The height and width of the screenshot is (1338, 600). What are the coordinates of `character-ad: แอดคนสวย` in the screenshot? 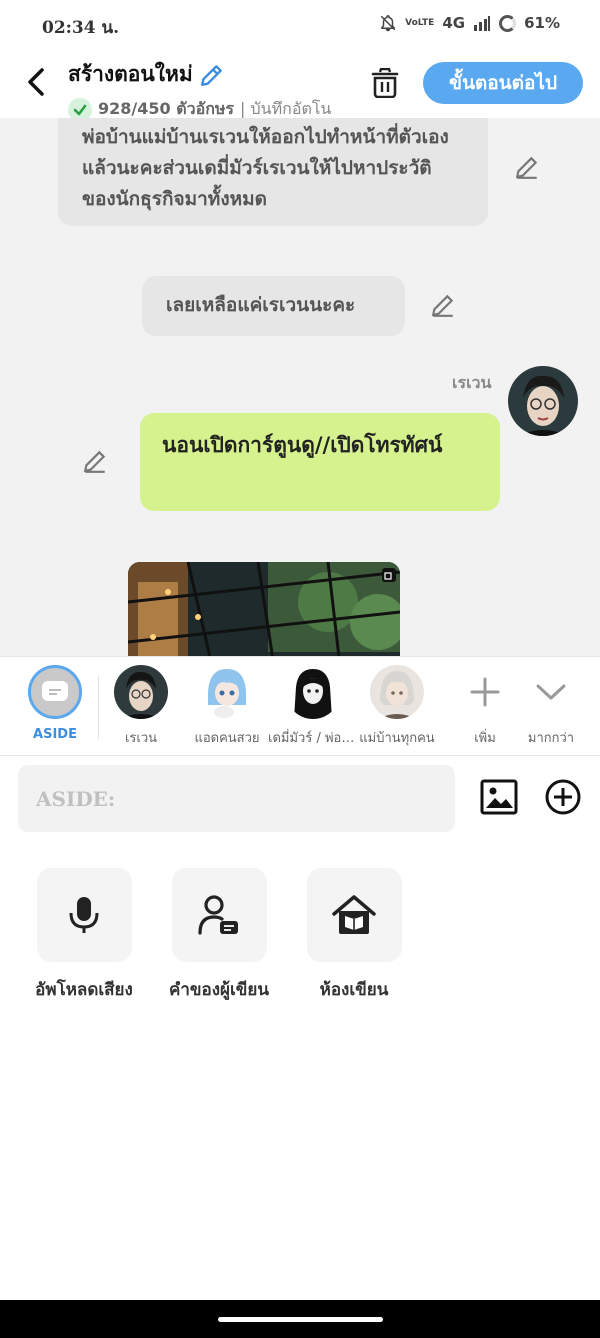 It's located at (227, 706).